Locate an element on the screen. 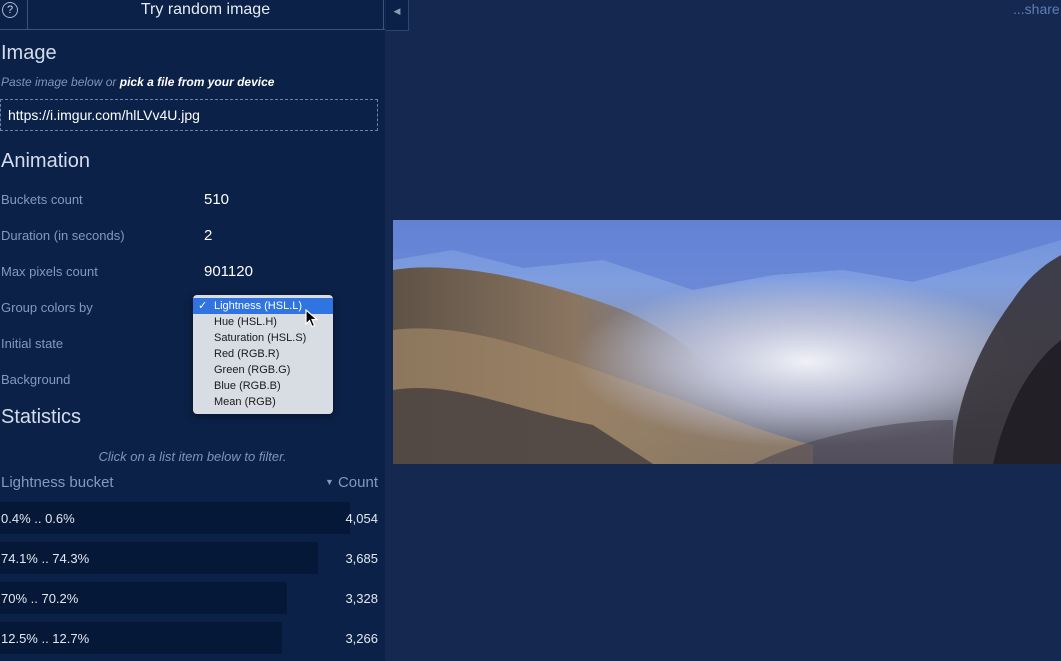 The width and height of the screenshot is (1061, 661). filter-hint: Click on a list item below to filter. is located at coordinates (192, 456).